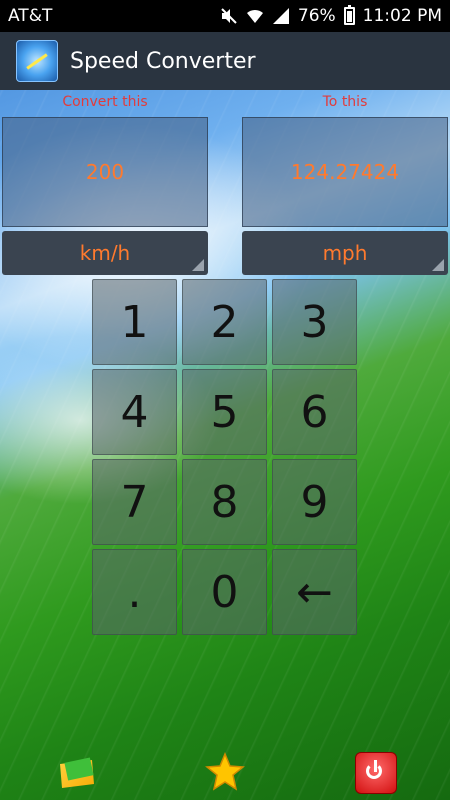 This screenshot has width=450, height=800. Describe the element at coordinates (314, 412) in the screenshot. I see `key-6: 6` at that location.